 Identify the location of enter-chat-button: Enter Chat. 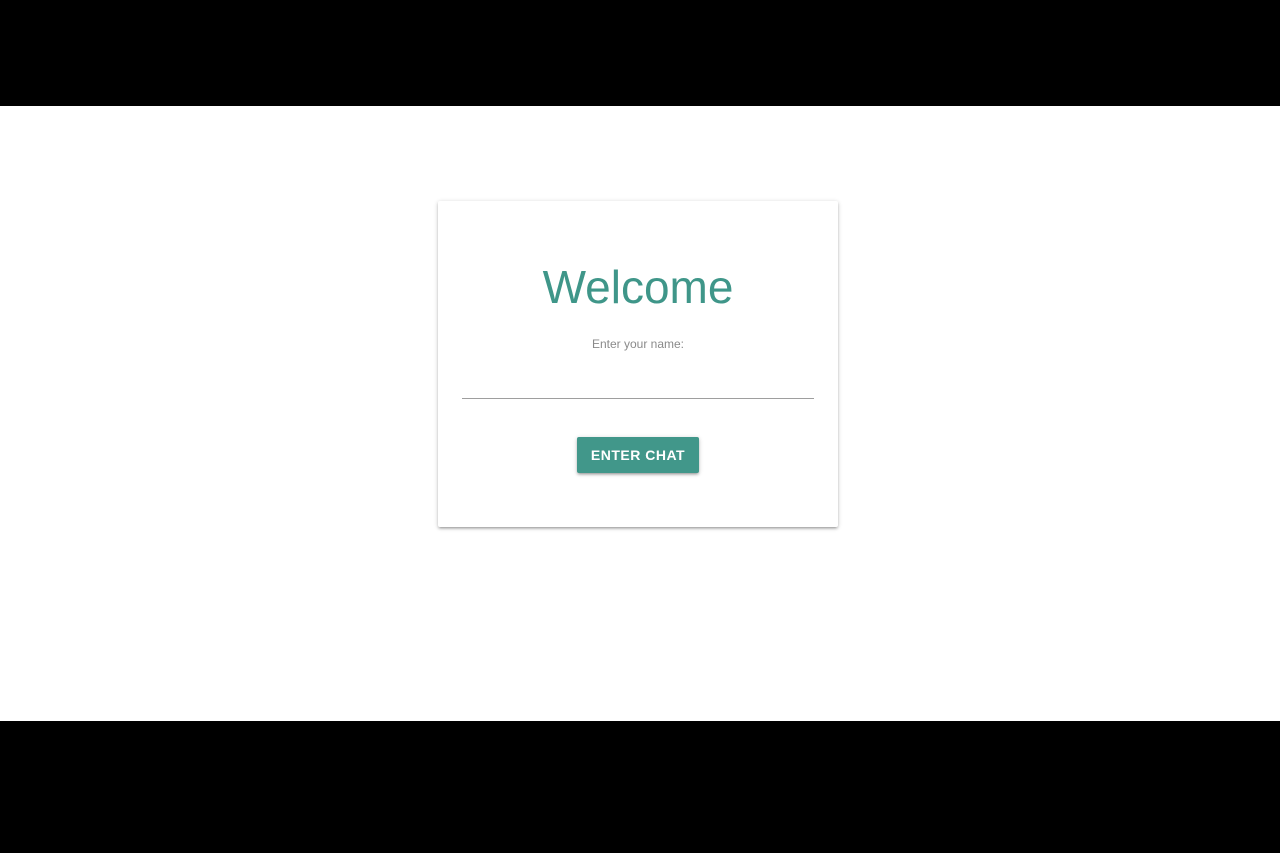
(638, 455).